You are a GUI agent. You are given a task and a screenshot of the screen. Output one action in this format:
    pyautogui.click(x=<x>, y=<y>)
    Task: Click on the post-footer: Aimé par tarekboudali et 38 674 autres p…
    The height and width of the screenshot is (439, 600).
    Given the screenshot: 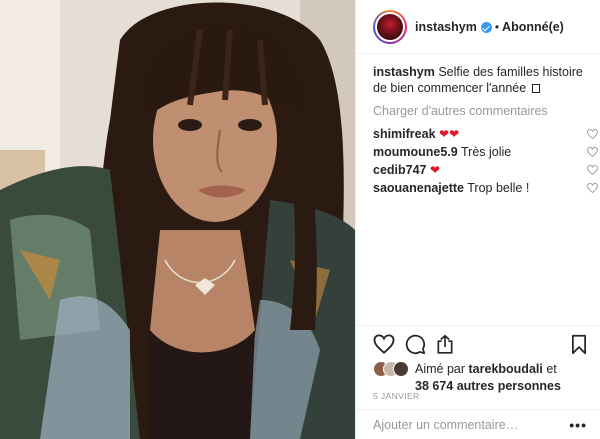 What is the action you would take?
    pyautogui.click(x=478, y=382)
    